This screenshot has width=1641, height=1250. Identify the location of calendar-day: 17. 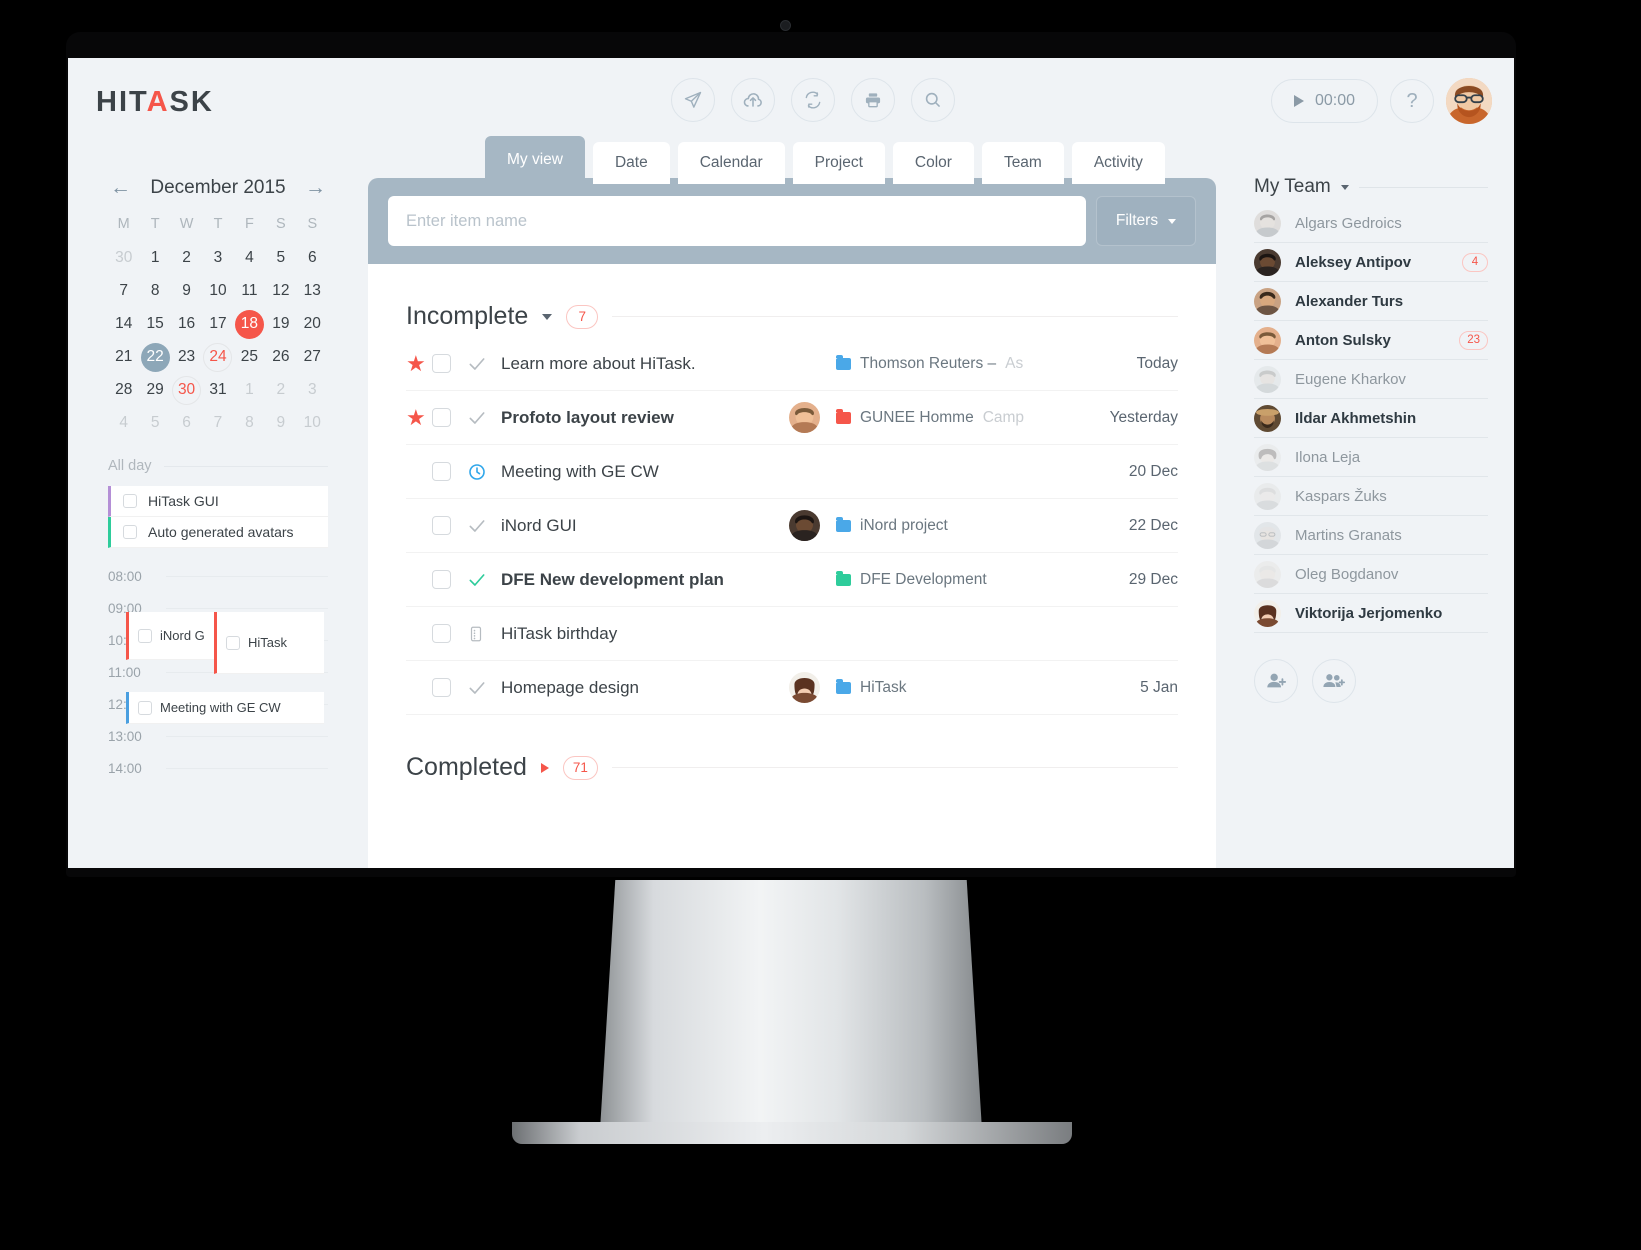
(217, 324).